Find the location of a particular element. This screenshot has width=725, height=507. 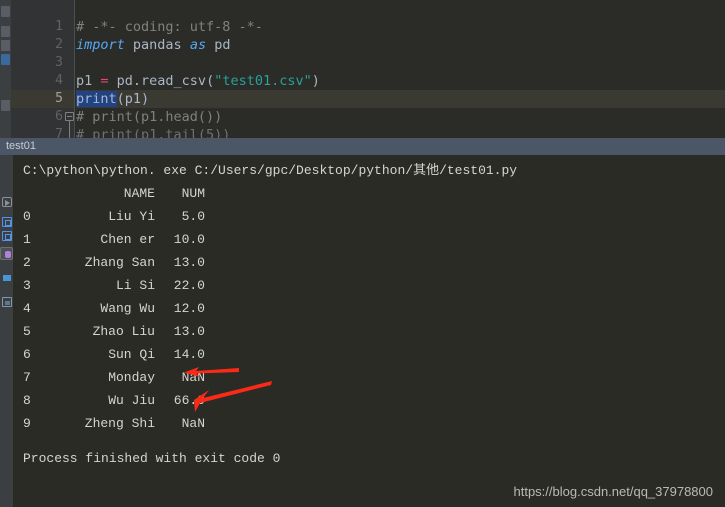

code-token: # -*- coding: utf-8 -*- is located at coordinates (169, 27).